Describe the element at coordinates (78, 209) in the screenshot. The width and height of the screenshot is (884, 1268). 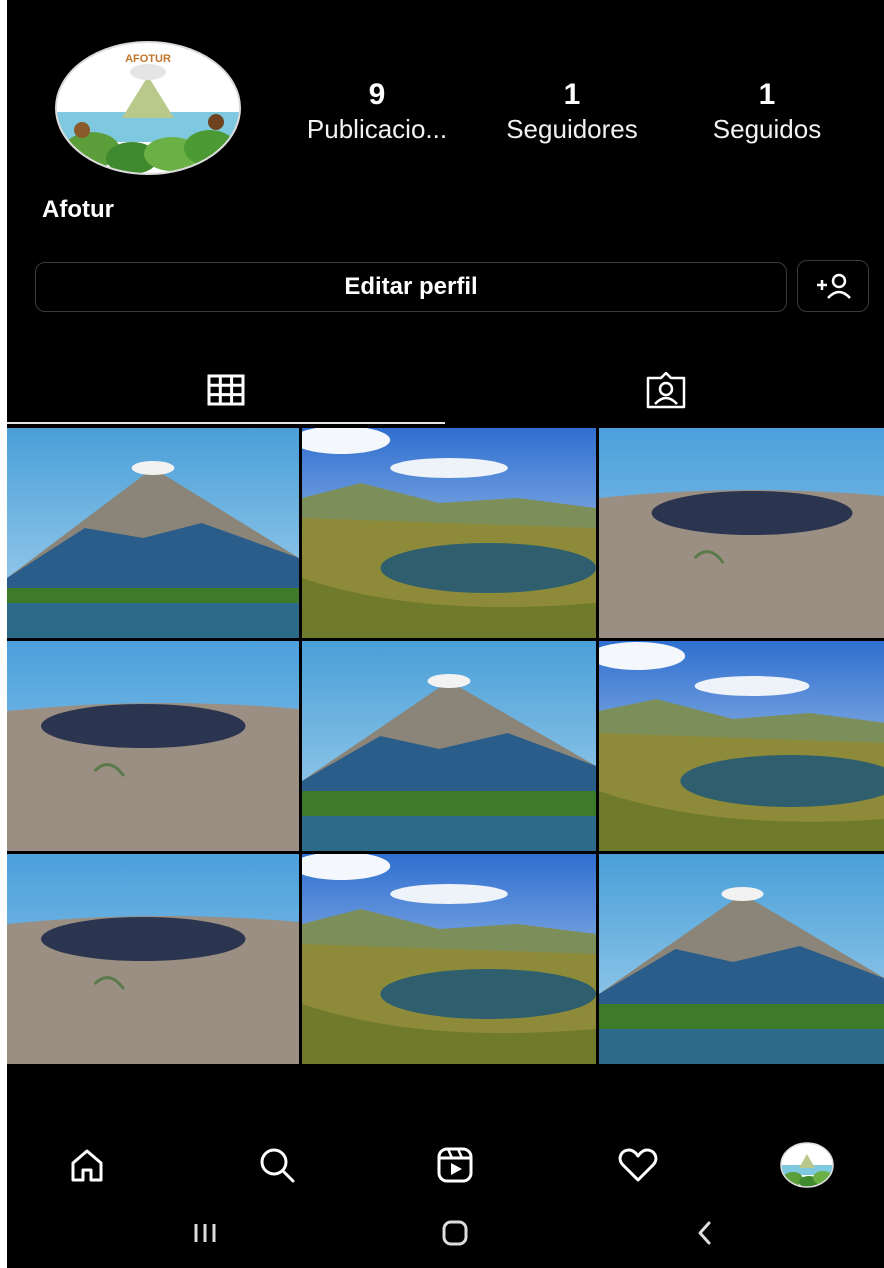
I see `profile-username: Afotur` at that location.